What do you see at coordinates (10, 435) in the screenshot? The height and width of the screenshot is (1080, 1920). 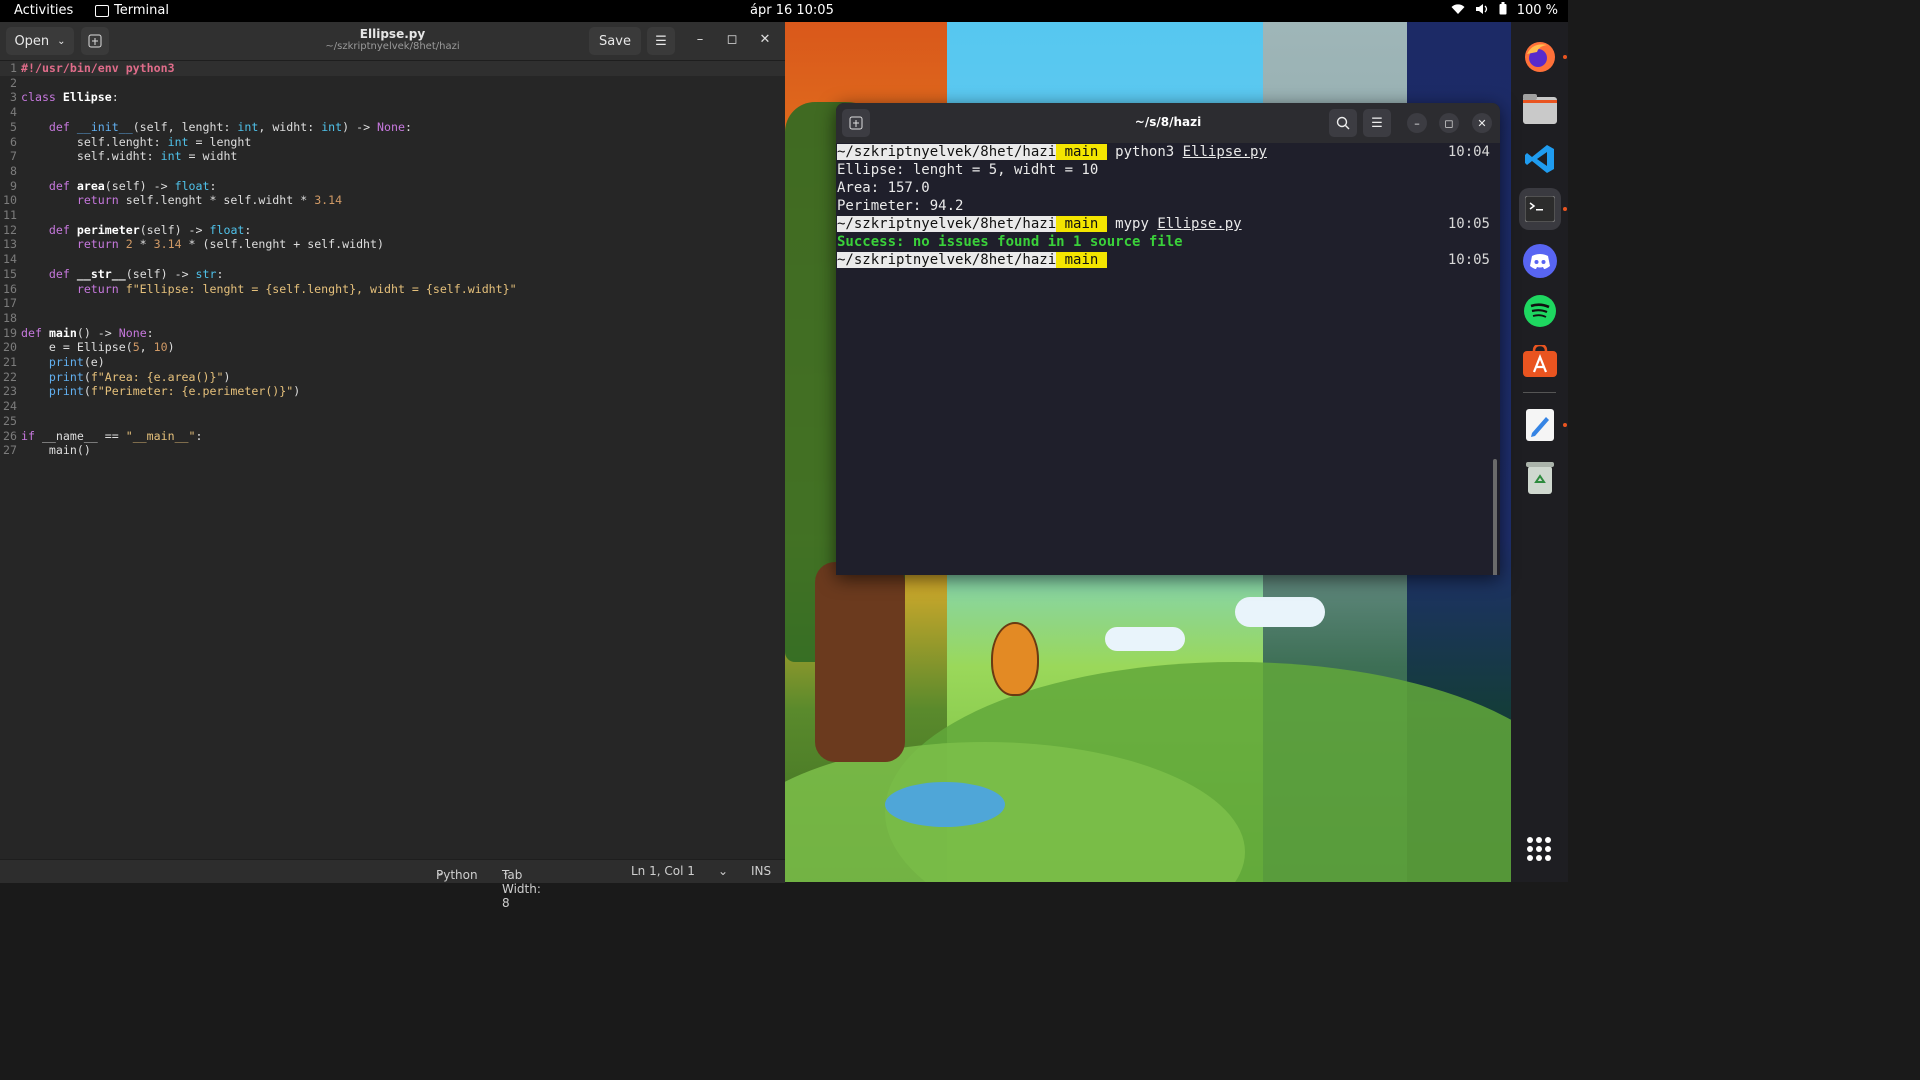 I see `line-number: 26` at bounding box center [10, 435].